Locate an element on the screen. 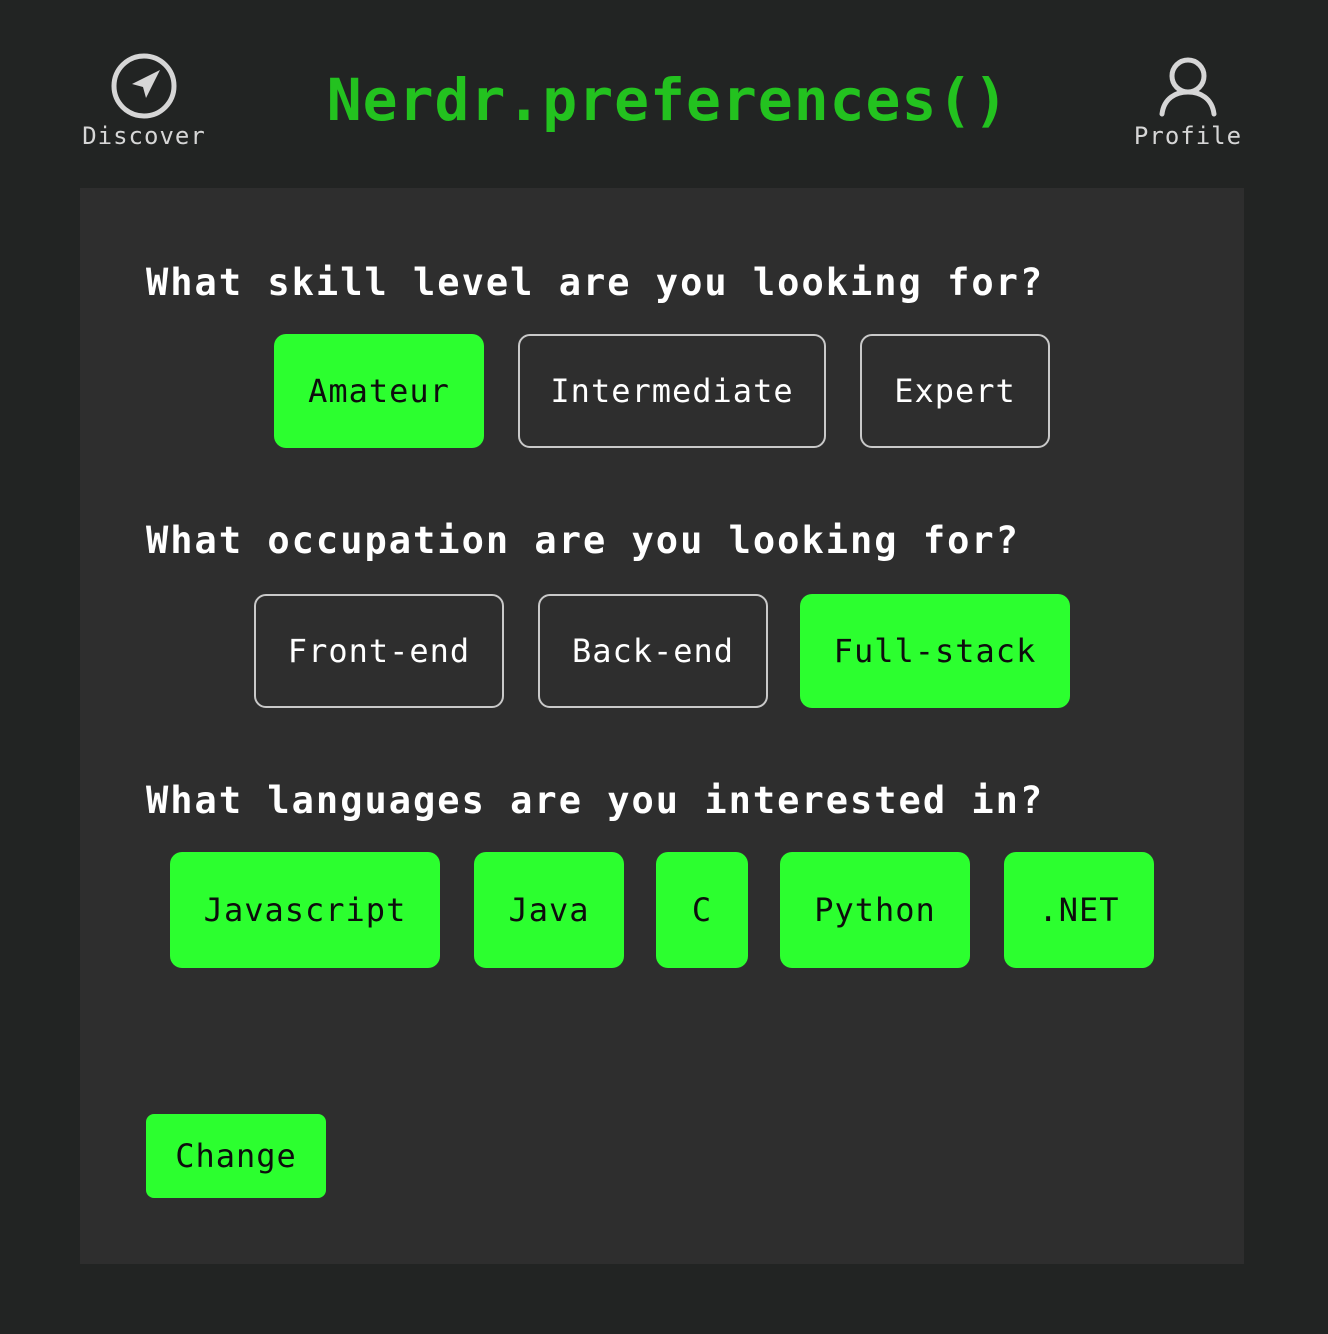 This screenshot has height=1334, width=1328. language-option-python: Python is located at coordinates (875, 910).